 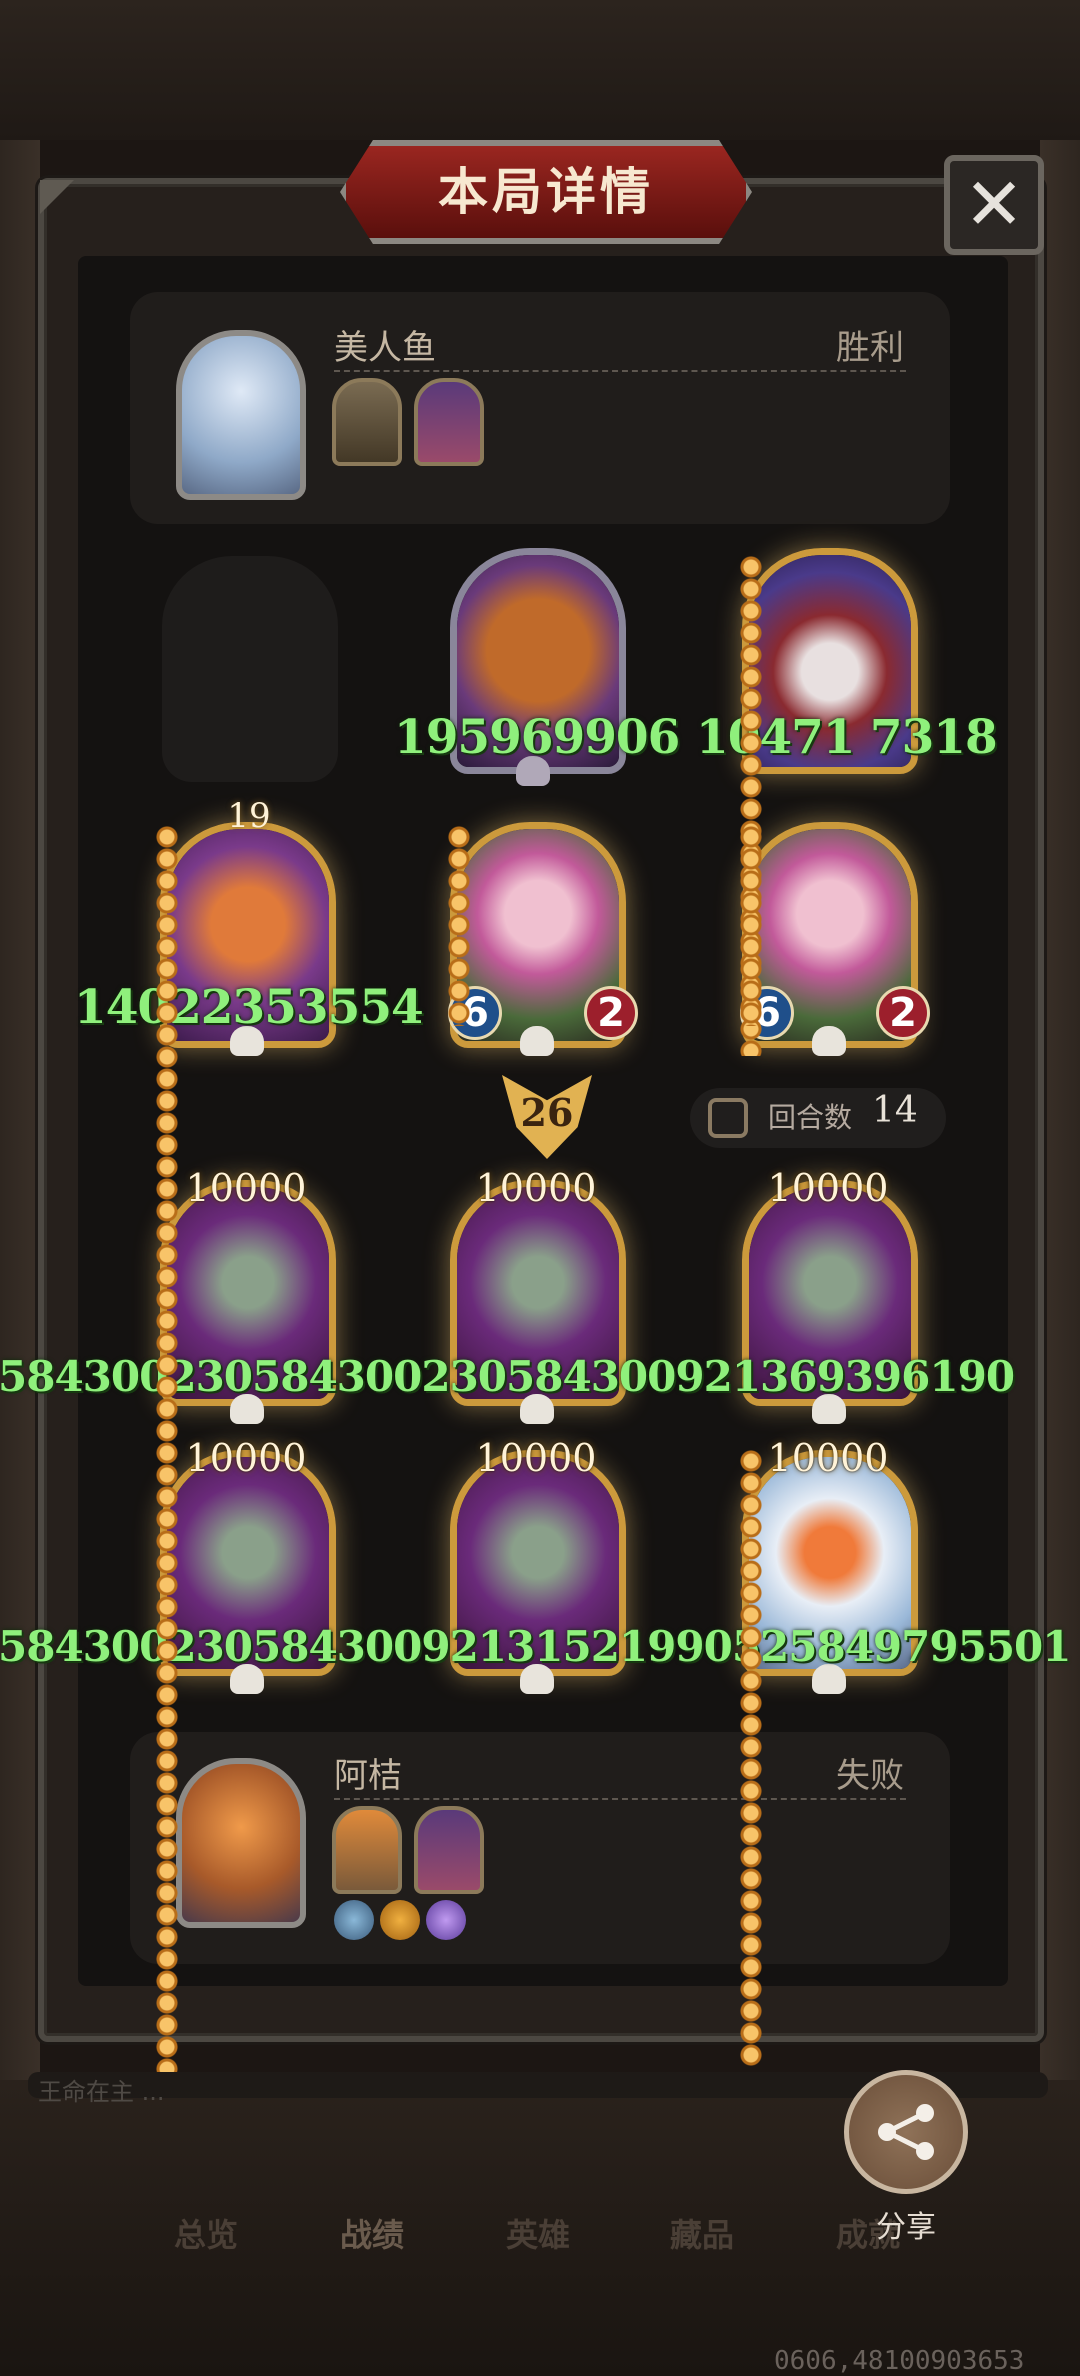 What do you see at coordinates (507, 1376) in the screenshot?
I see `damage-overlay: 584300230584300230584300921369396190` at bounding box center [507, 1376].